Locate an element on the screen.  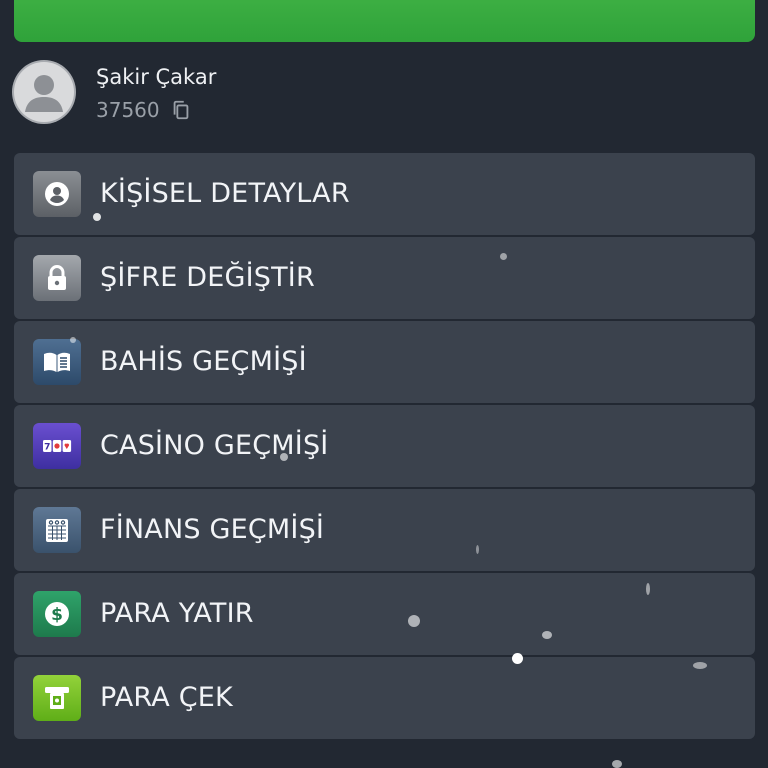
avatar-icon is located at coordinates (44, 92).